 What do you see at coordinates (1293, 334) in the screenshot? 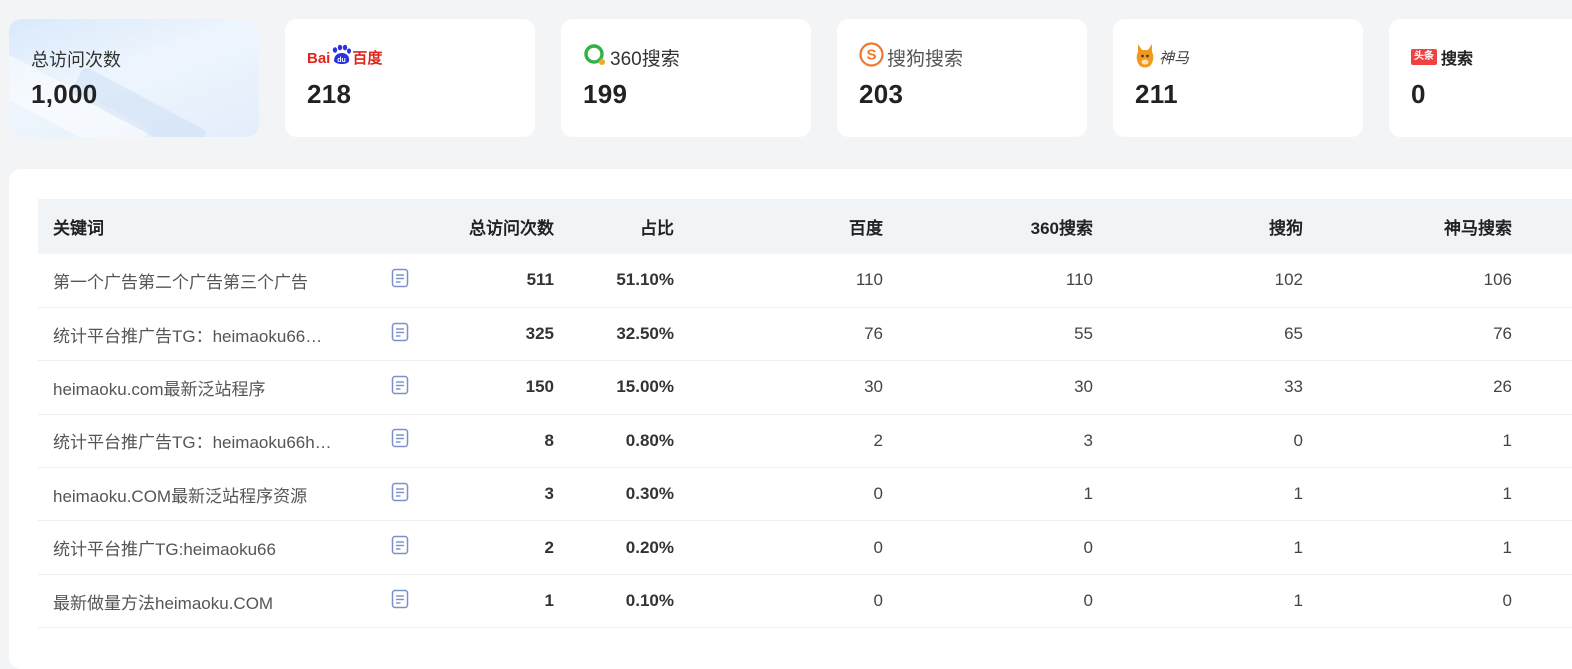
I see `cell-sogou: 65` at bounding box center [1293, 334].